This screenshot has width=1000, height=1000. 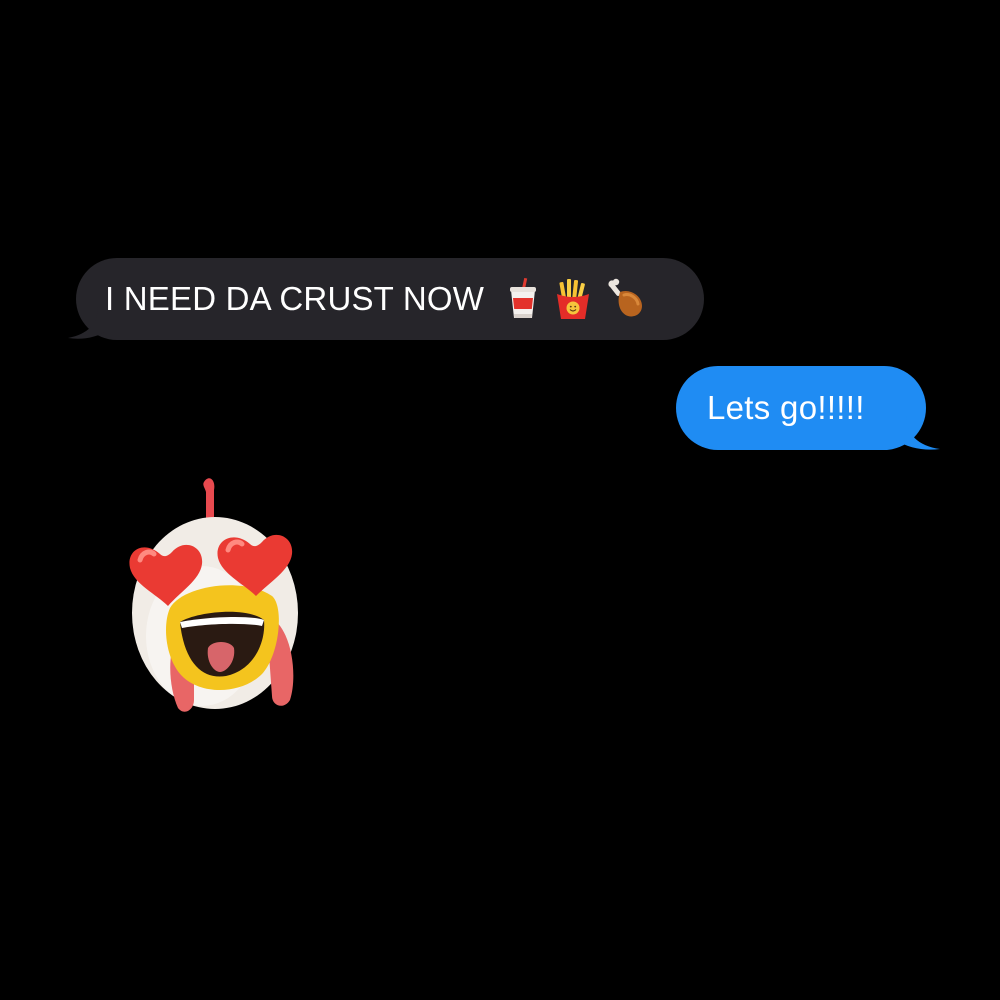 I want to click on message-text: I NEED DA CRUST NOW, so click(x=295, y=298).